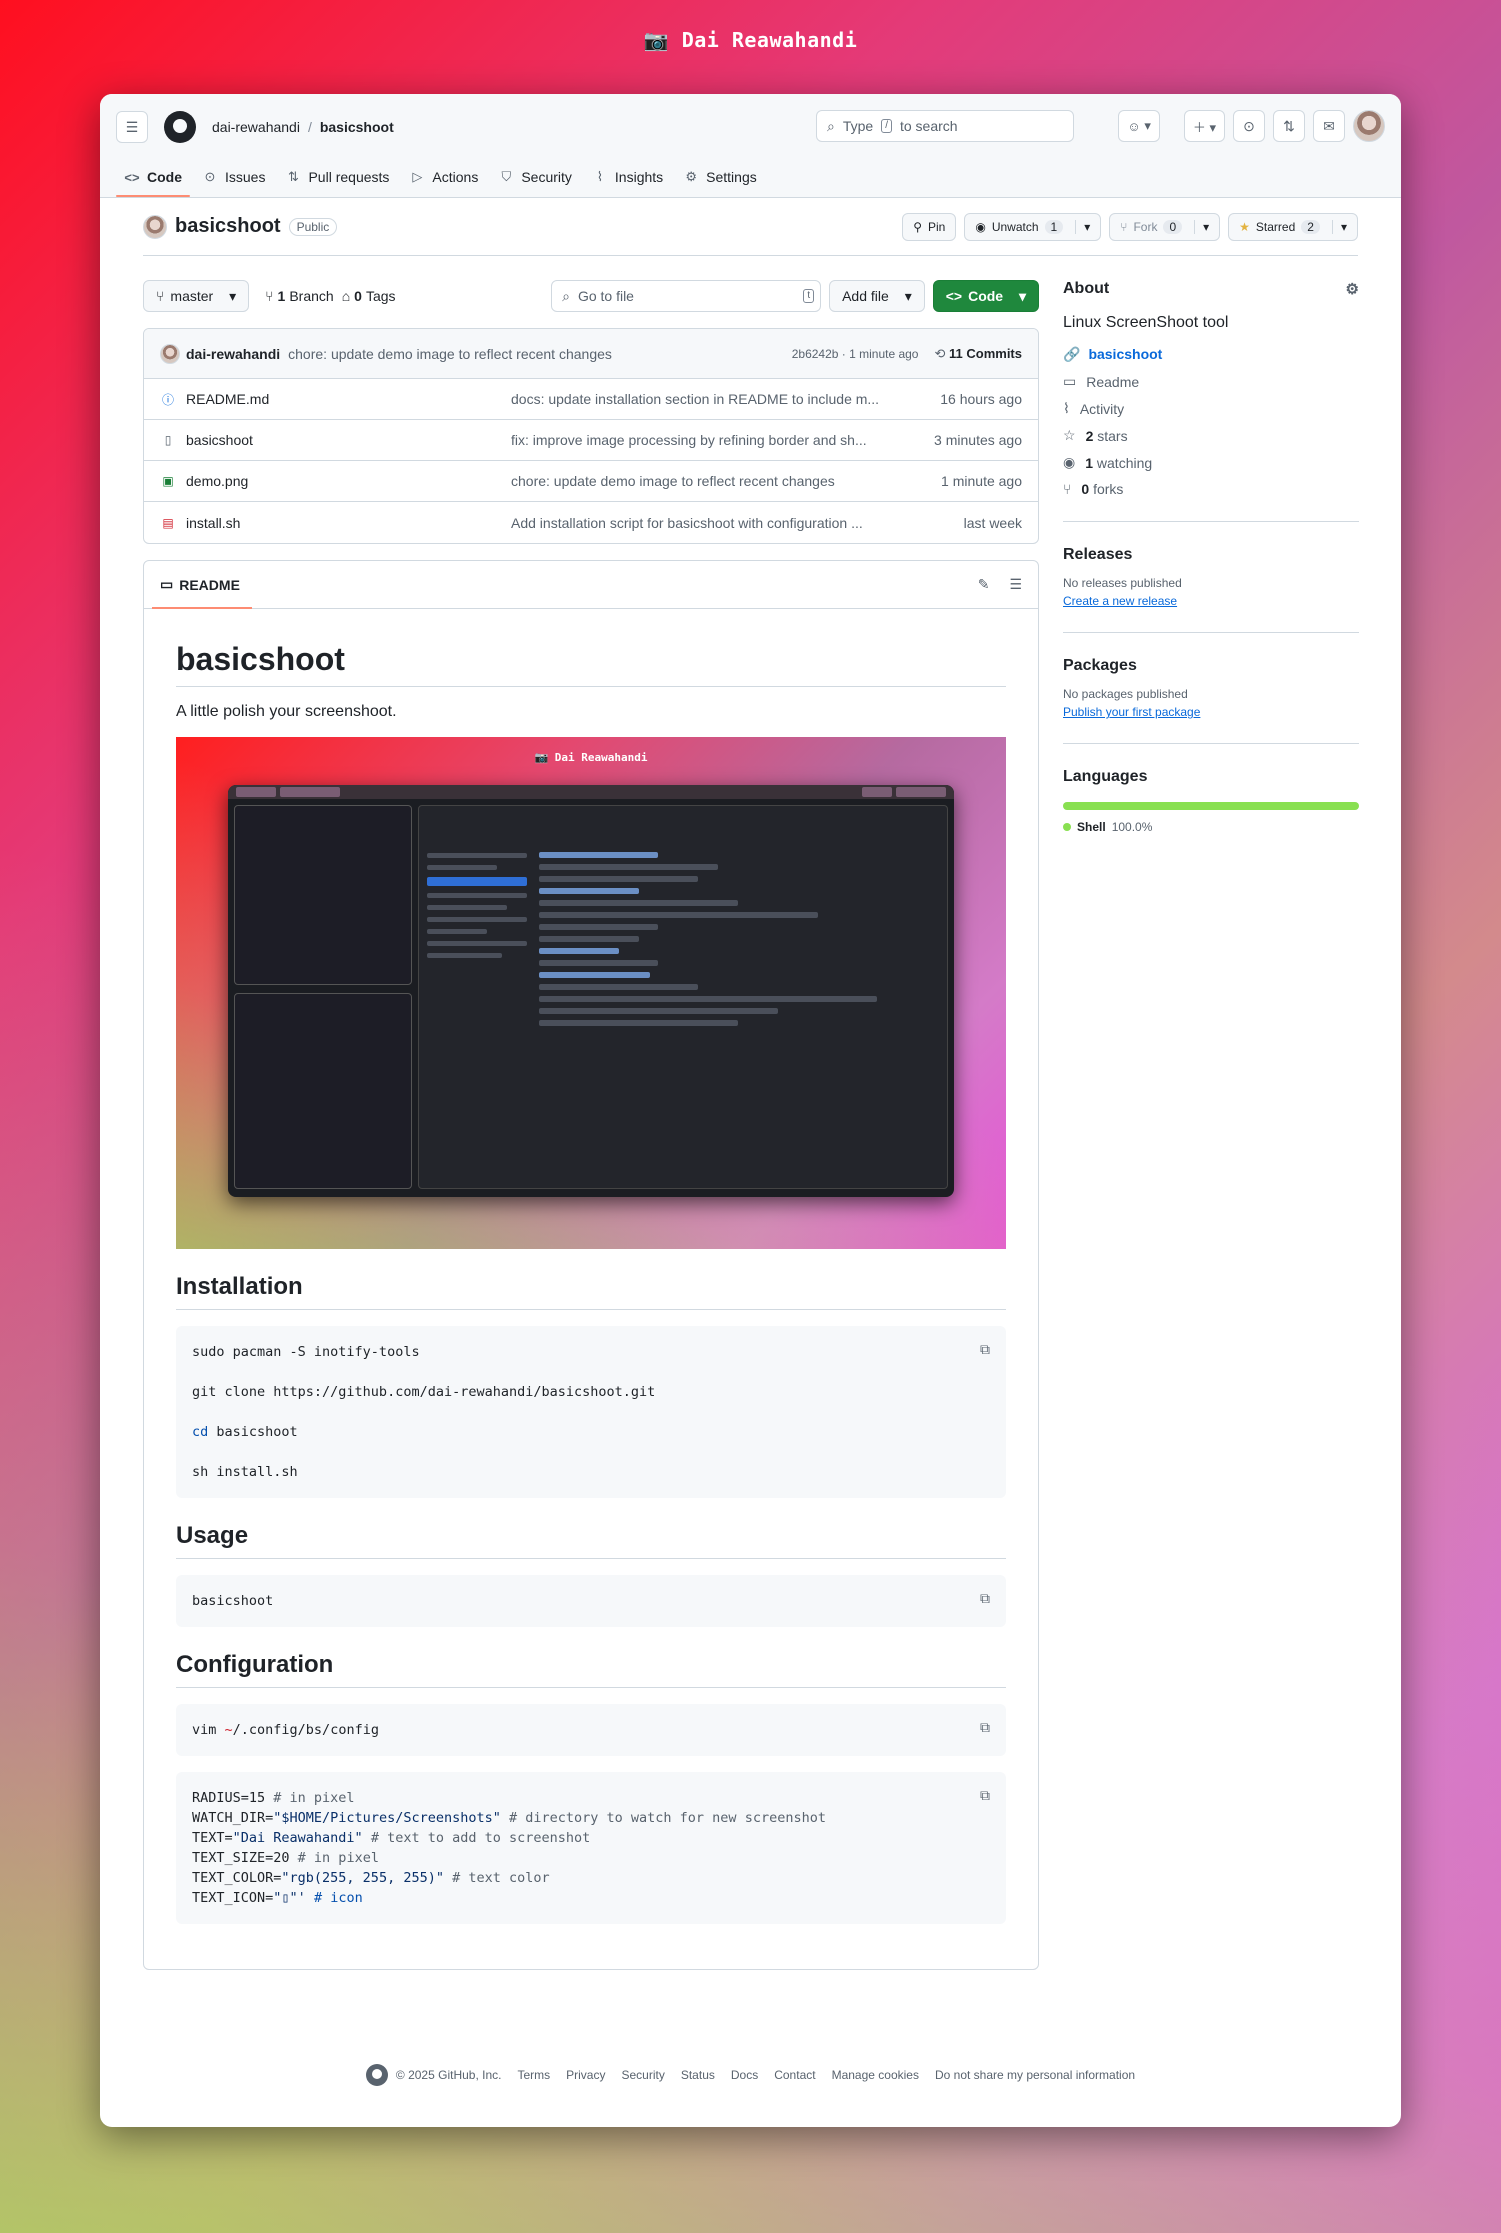 This screenshot has height=2233, width=1501. I want to click on graph-icon: ⌇, so click(600, 176).